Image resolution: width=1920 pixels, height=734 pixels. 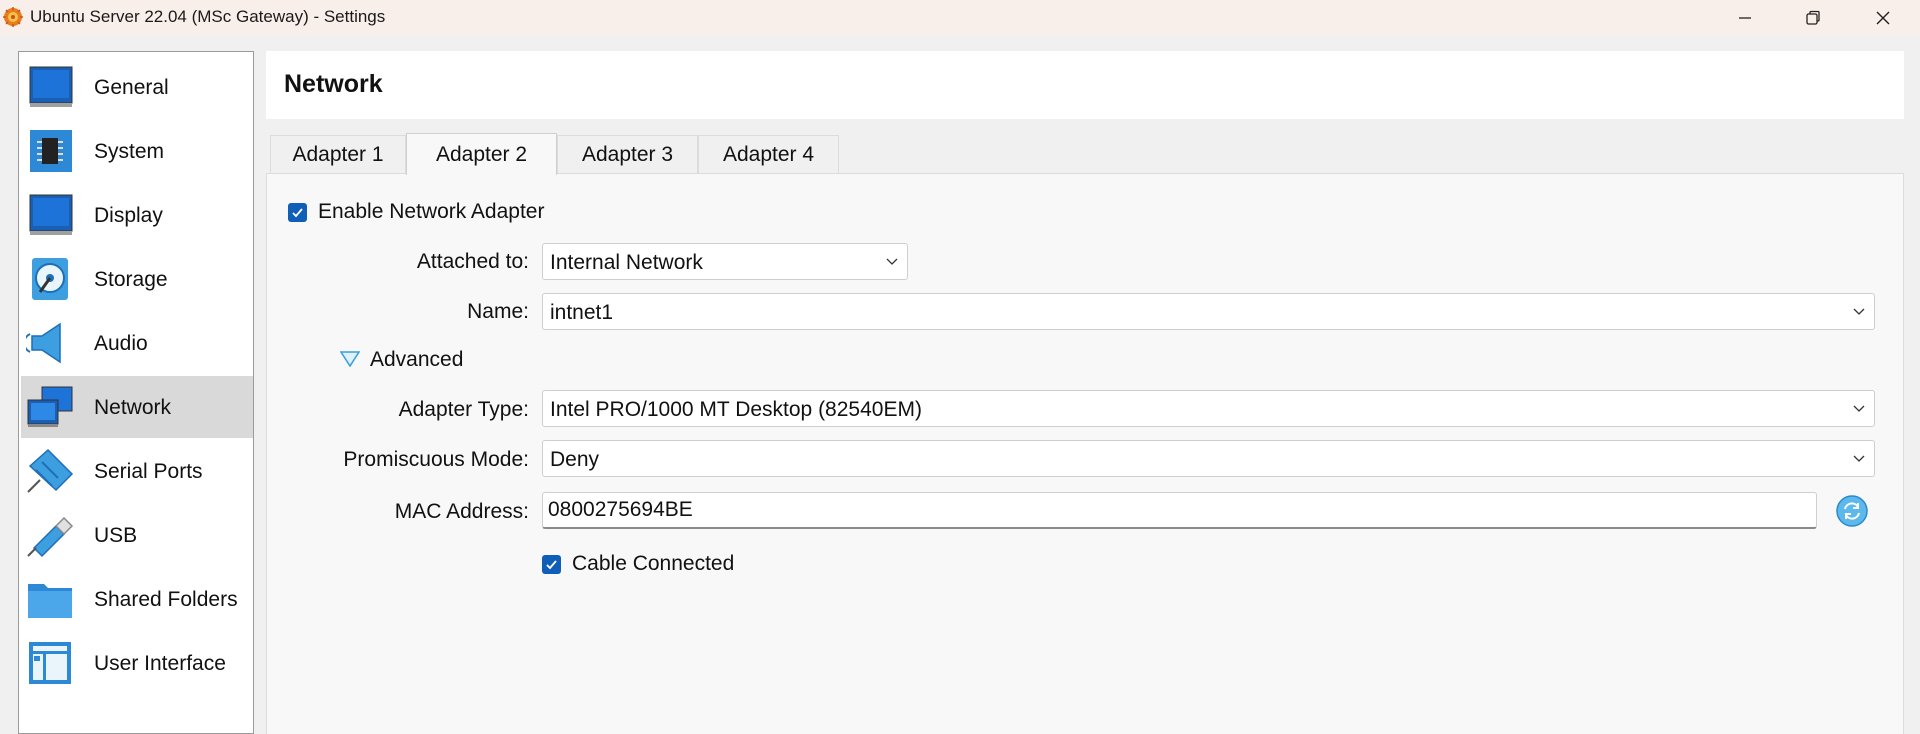 What do you see at coordinates (1179, 510) in the screenshot?
I see `mac-address-input` at bounding box center [1179, 510].